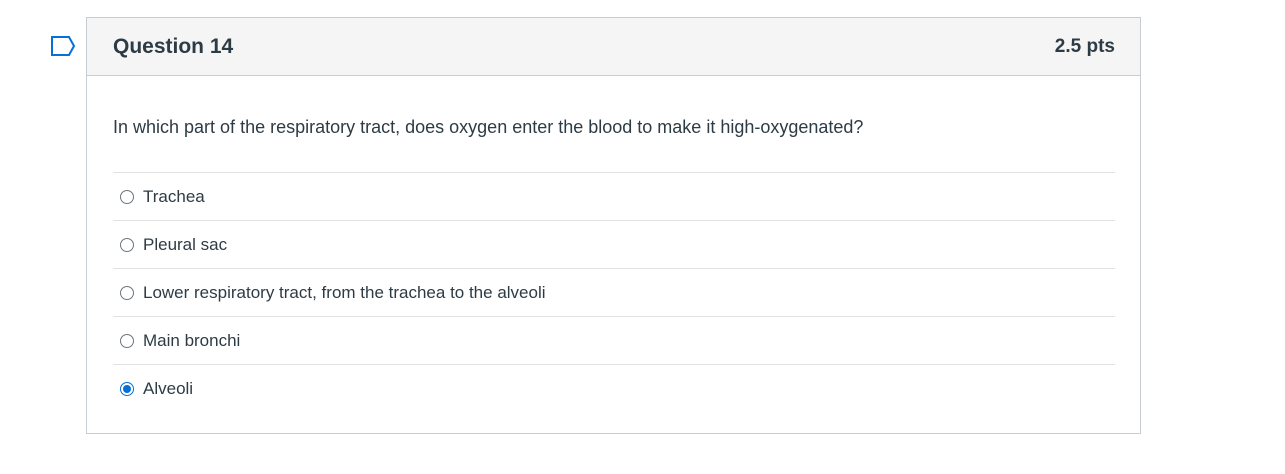 The height and width of the screenshot is (474, 1285). What do you see at coordinates (614, 388) in the screenshot?
I see `answer-option: Alveoli` at bounding box center [614, 388].